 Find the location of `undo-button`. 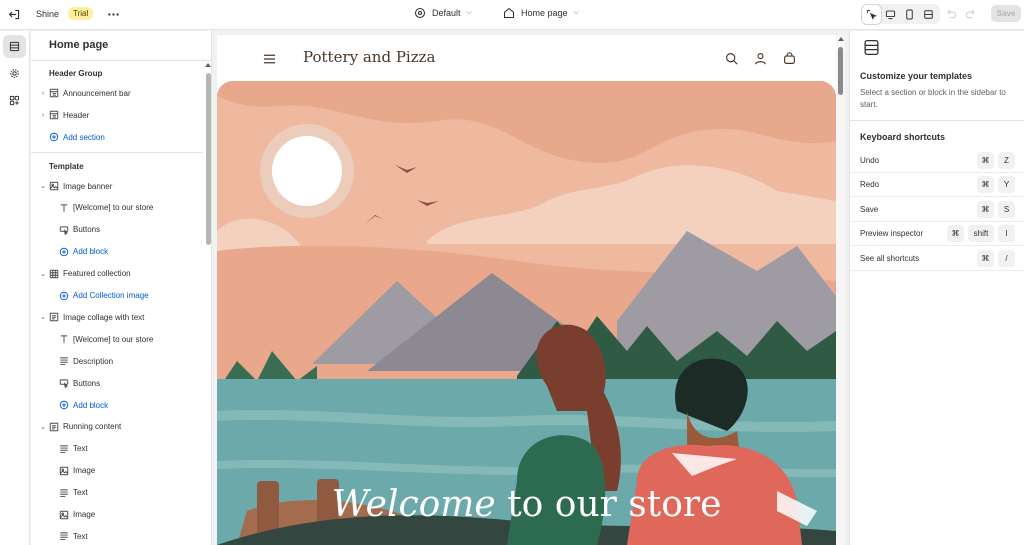

undo-button is located at coordinates (951, 13).